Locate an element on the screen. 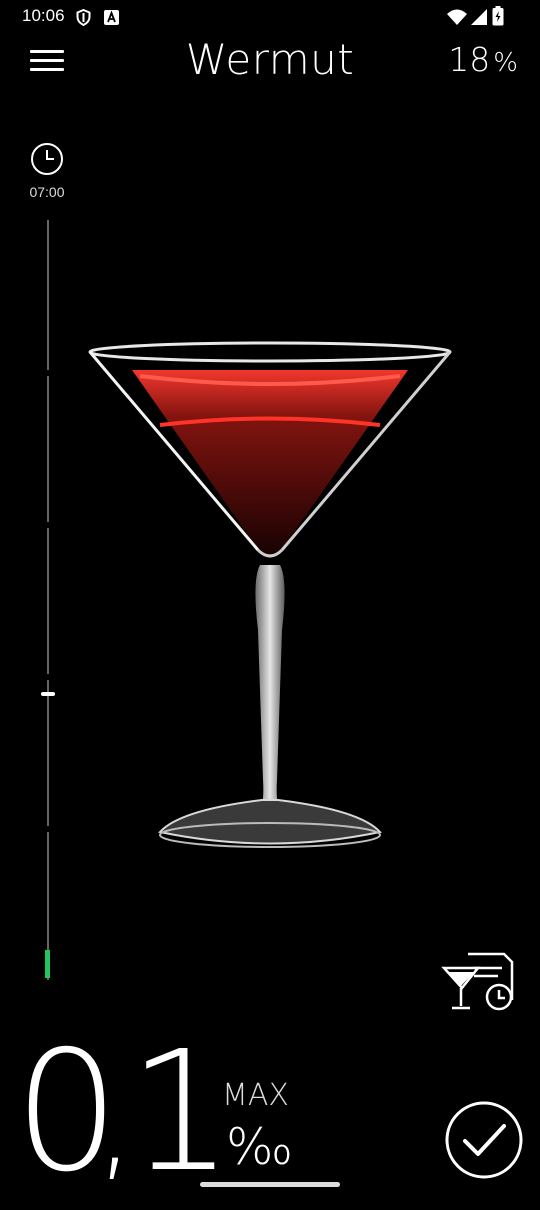 Image resolution: width=540 pixels, height=1210 pixels. timeline-slider is located at coordinates (48, 600).